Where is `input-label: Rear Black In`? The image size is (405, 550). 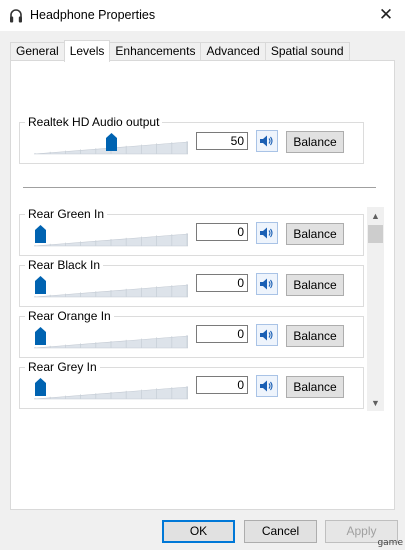 input-label: Rear Black In is located at coordinates (64, 265).